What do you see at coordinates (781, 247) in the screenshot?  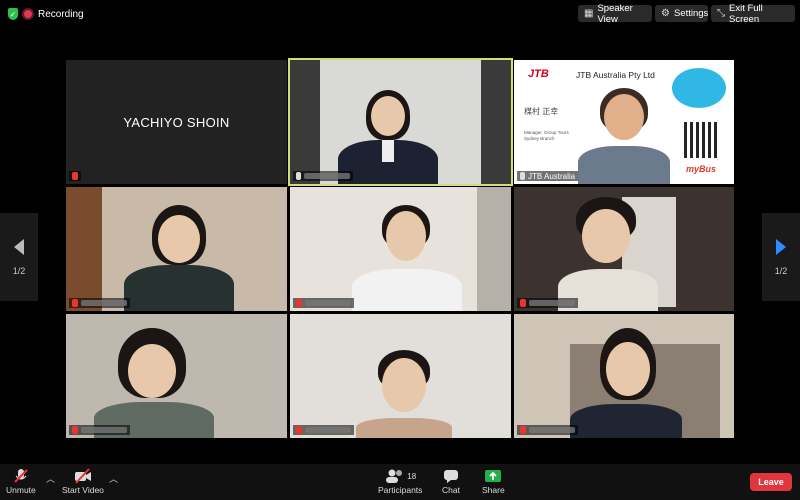 I see `chevron-right-icon` at bounding box center [781, 247].